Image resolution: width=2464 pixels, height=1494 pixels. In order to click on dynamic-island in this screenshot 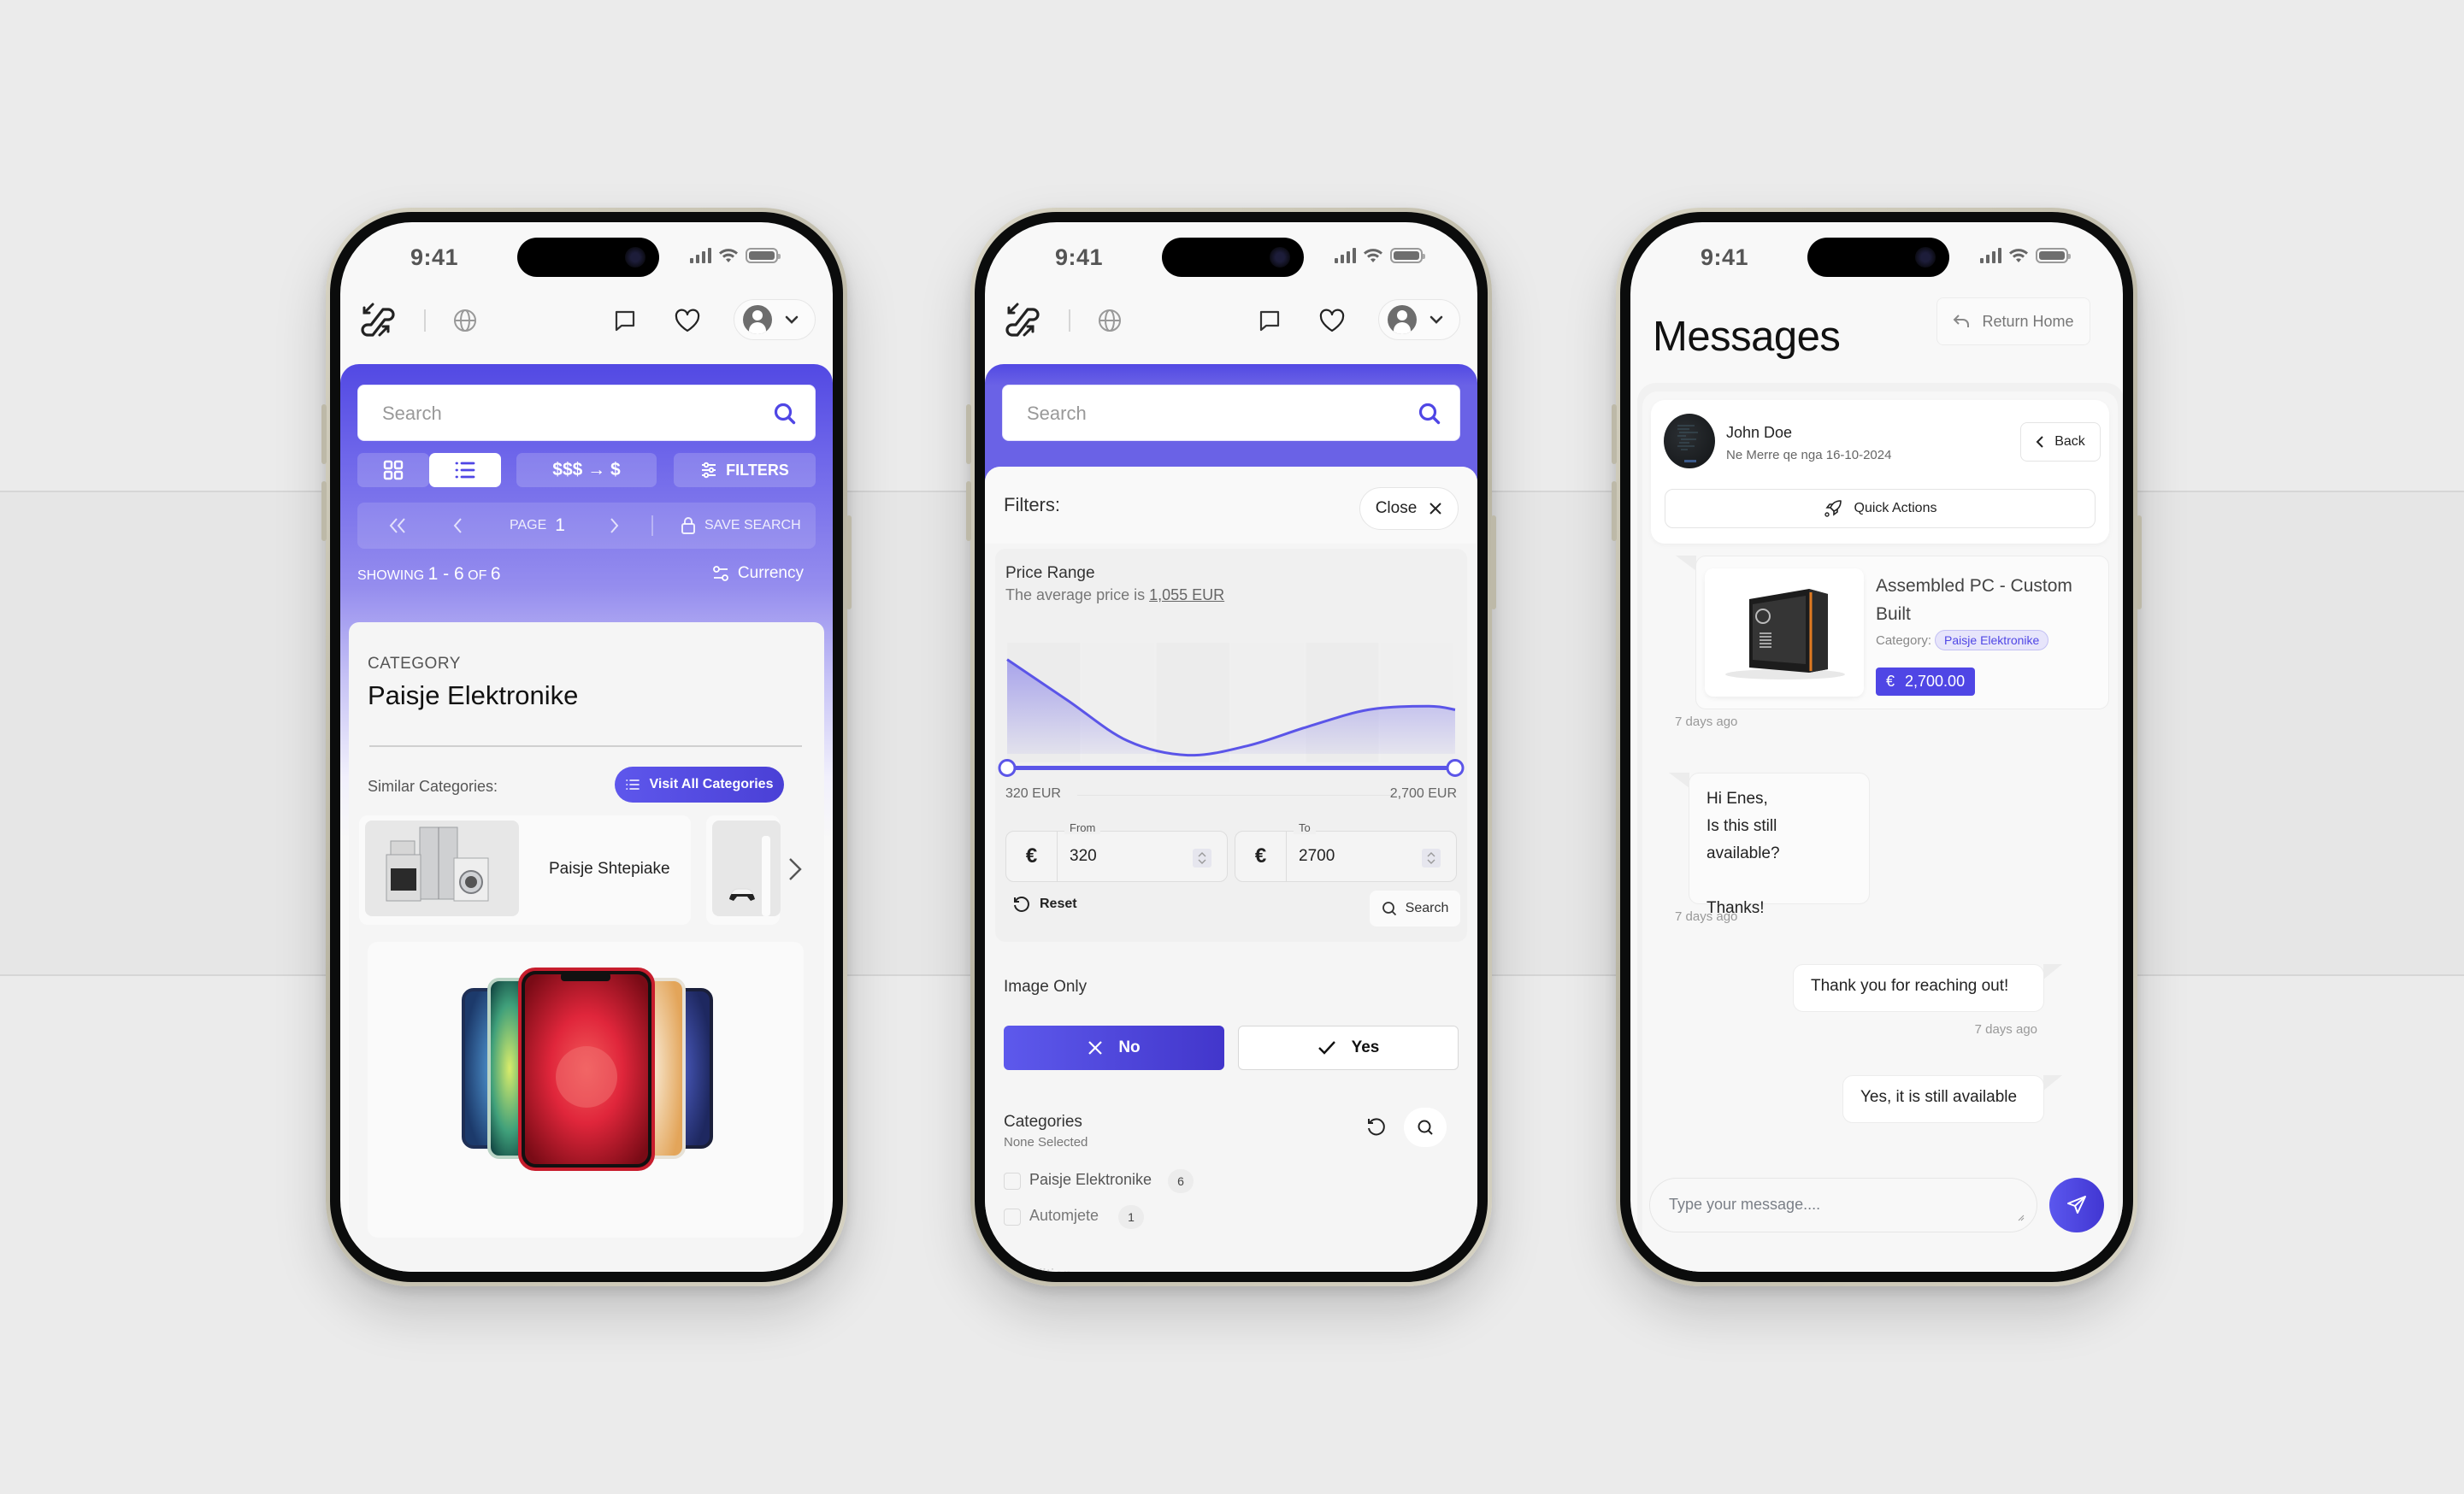, I will do `click(588, 257)`.